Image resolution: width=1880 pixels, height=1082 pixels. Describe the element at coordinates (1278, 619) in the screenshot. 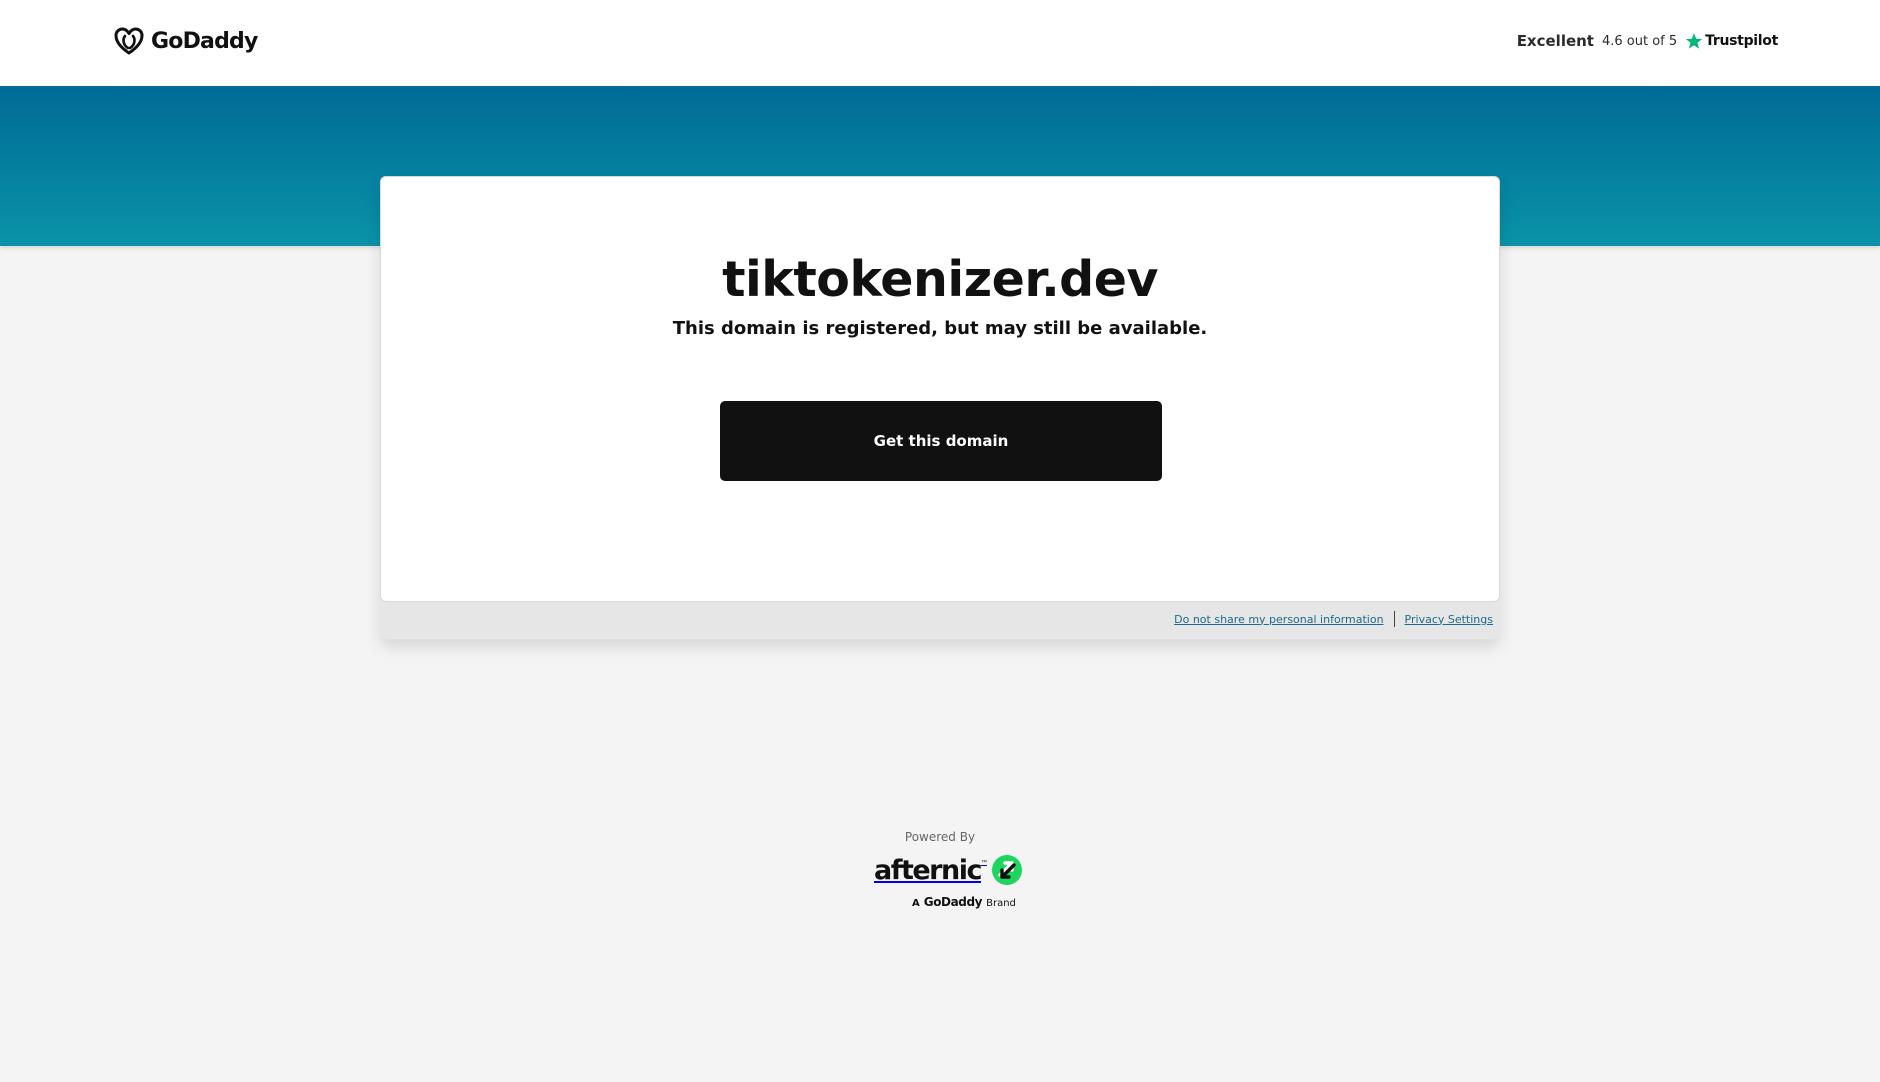

I see `do-not-share-link: Do not share my personal information` at that location.